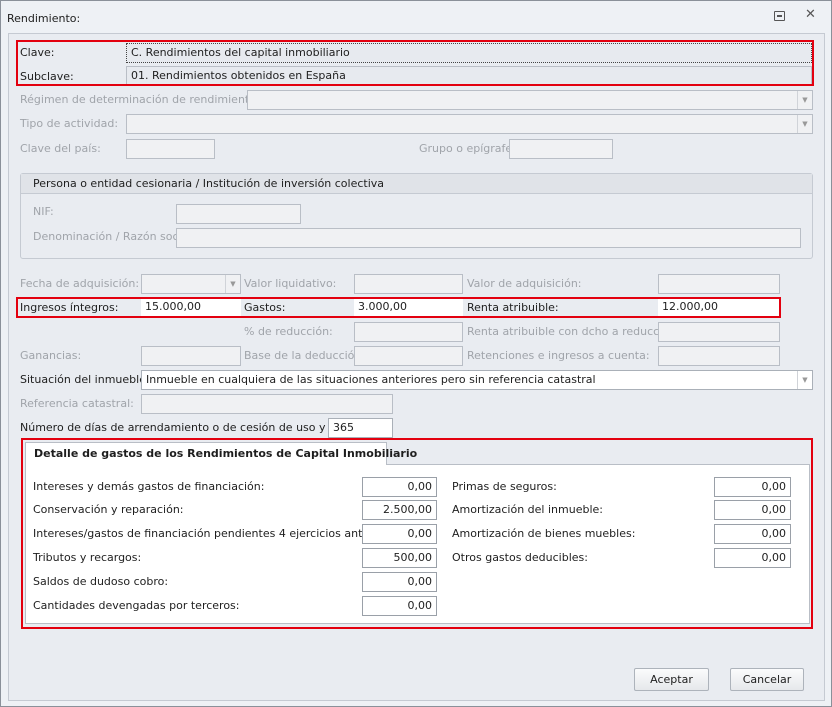 The width and height of the screenshot is (832, 707). Describe the element at coordinates (719, 356) in the screenshot. I see `retenciones-input` at that location.